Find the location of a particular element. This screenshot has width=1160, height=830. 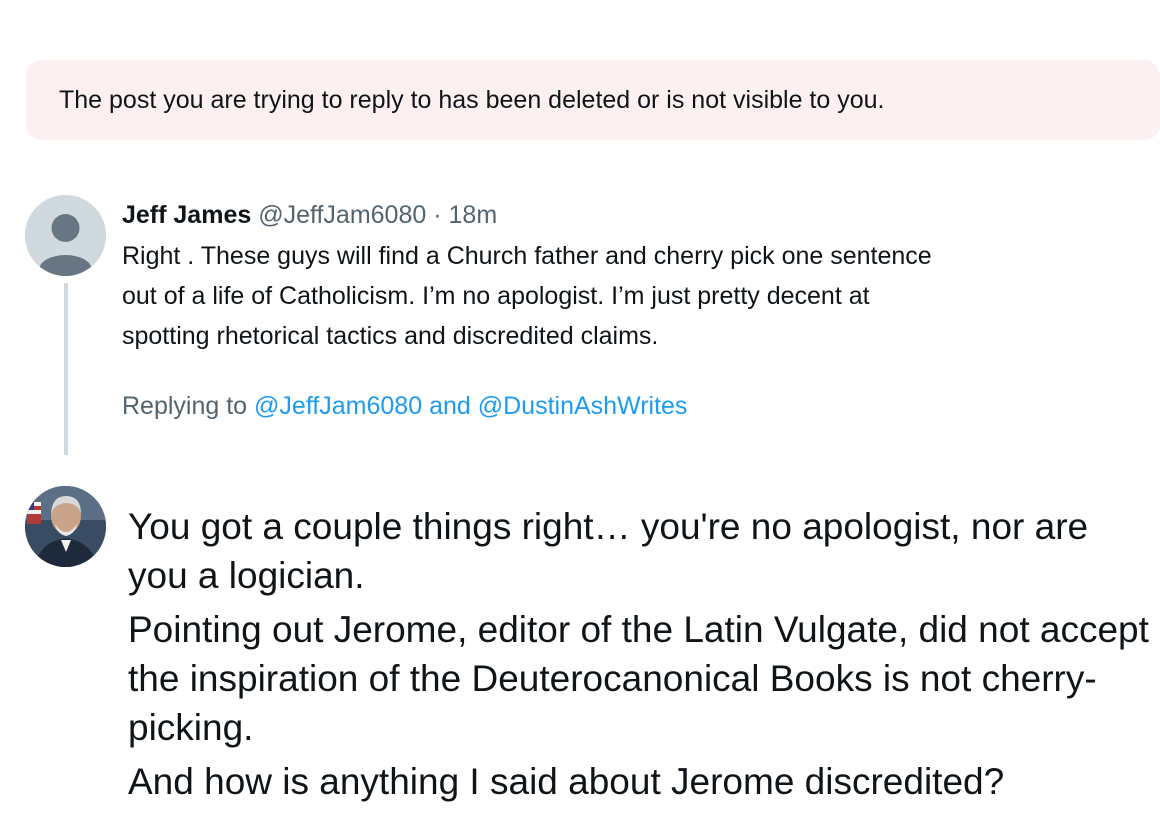

default-user-avatar-icon is located at coordinates (65, 235).